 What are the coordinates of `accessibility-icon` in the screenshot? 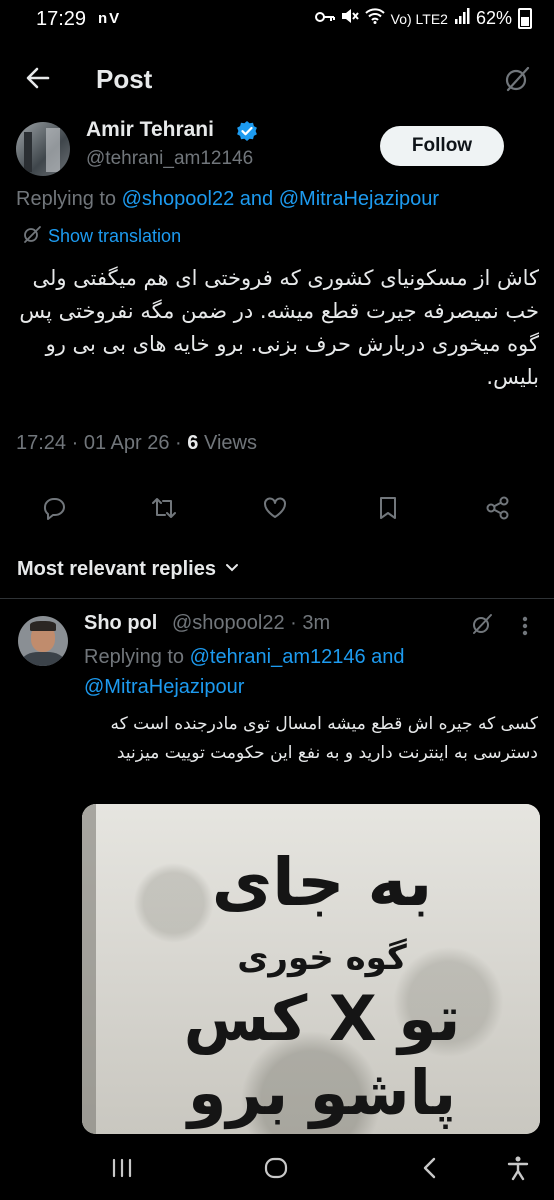 It's located at (518, 1168).